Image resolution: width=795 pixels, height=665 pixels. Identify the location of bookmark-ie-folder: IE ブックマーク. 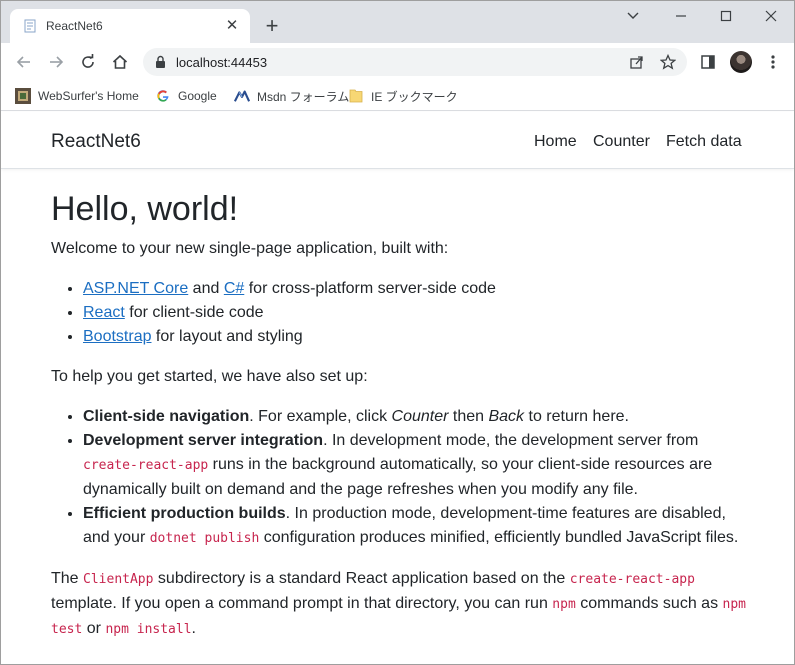
(403, 96).